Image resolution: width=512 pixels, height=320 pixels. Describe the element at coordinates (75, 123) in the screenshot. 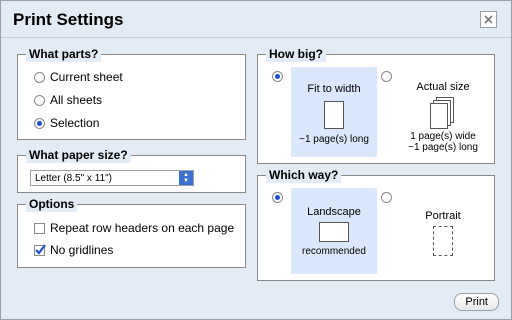

I see `selection-label: Selection` at that location.